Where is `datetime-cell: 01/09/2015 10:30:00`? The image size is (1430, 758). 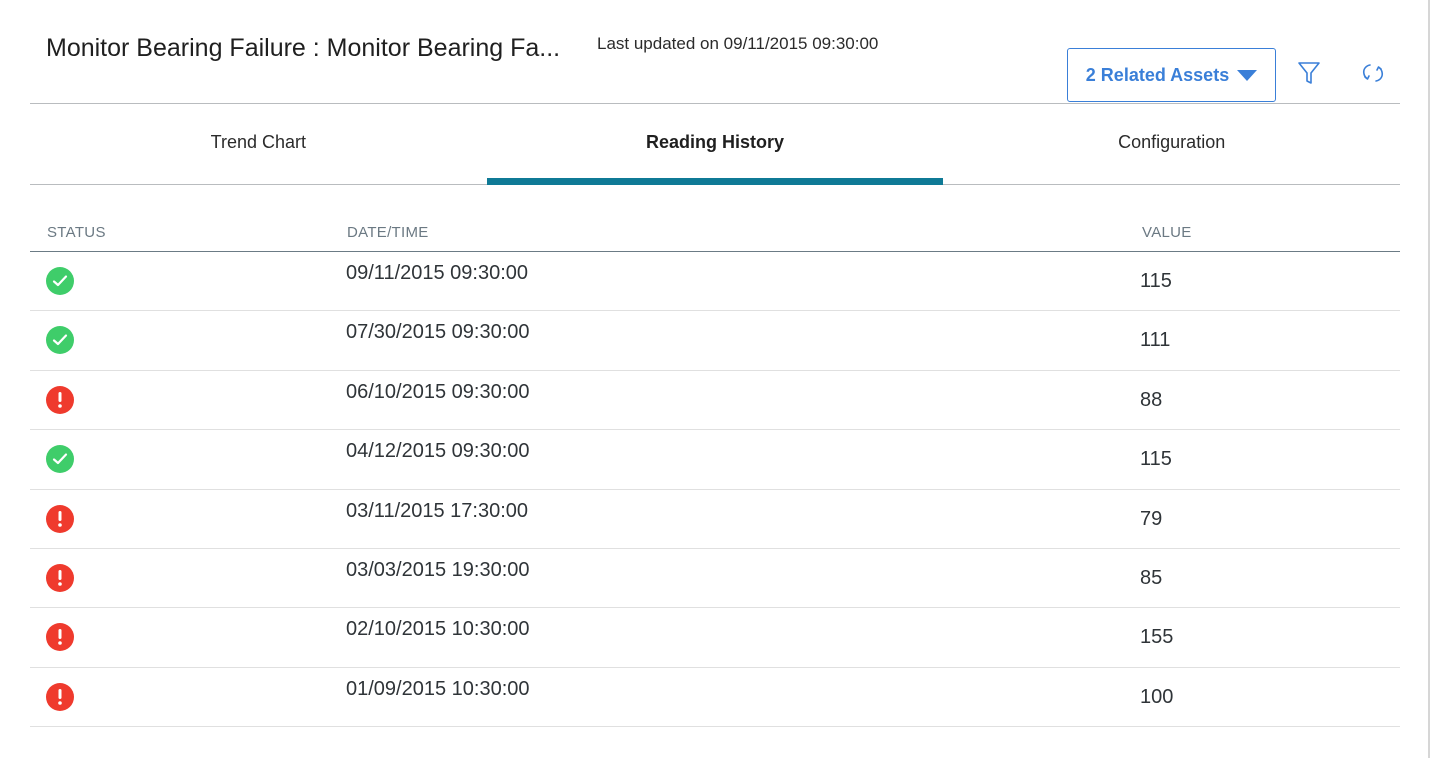 datetime-cell: 01/09/2015 10:30:00 is located at coordinates (438, 688).